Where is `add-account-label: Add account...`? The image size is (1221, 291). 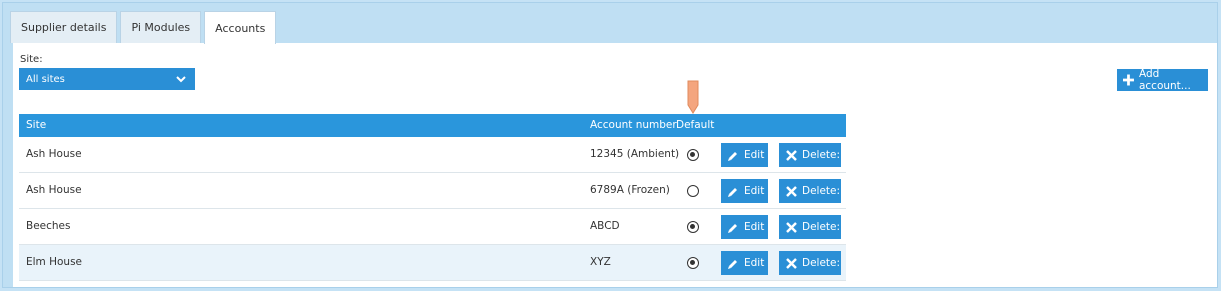
add-account-label: Add account... is located at coordinates (1164, 80).